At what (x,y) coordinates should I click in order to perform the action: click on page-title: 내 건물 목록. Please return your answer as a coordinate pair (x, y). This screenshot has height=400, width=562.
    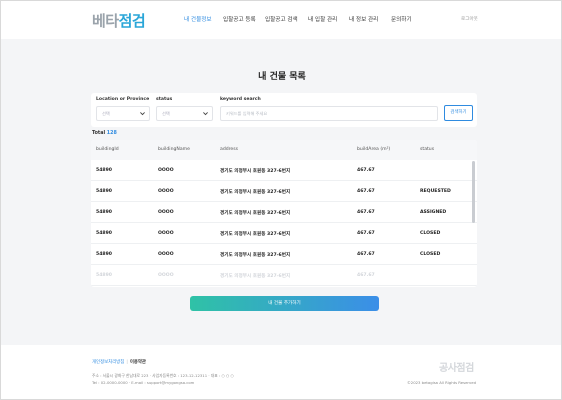
    Looking at the image, I should click on (282, 77).